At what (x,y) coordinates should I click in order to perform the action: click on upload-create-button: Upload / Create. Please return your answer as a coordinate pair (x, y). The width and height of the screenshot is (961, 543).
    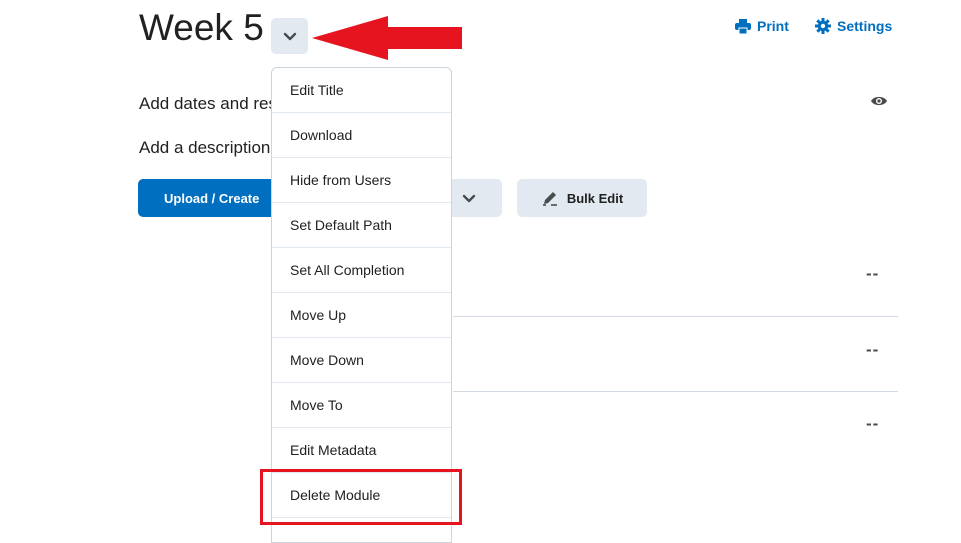
    Looking at the image, I should click on (213, 198).